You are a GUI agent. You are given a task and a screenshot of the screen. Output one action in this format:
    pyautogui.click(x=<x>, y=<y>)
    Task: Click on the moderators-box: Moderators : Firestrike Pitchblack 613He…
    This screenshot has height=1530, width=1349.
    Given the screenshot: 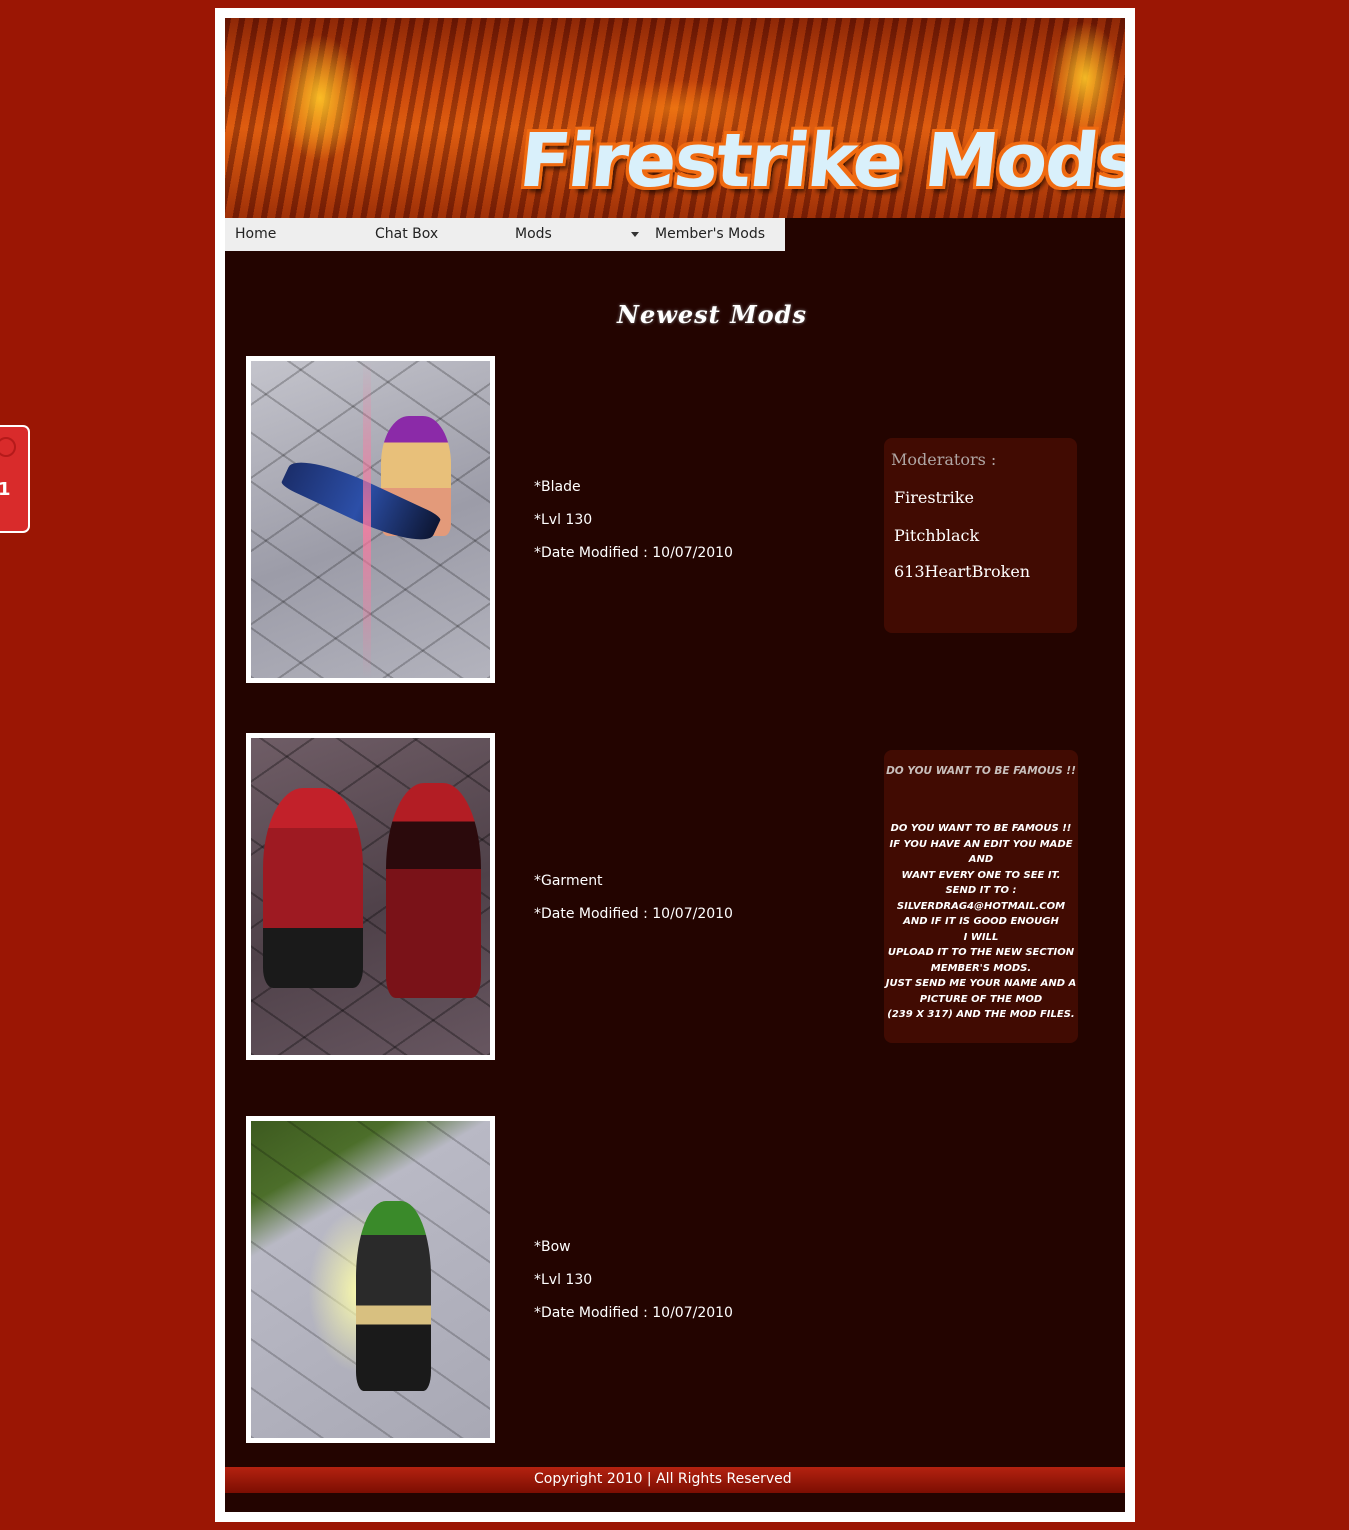 What is the action you would take?
    pyautogui.click(x=980, y=535)
    